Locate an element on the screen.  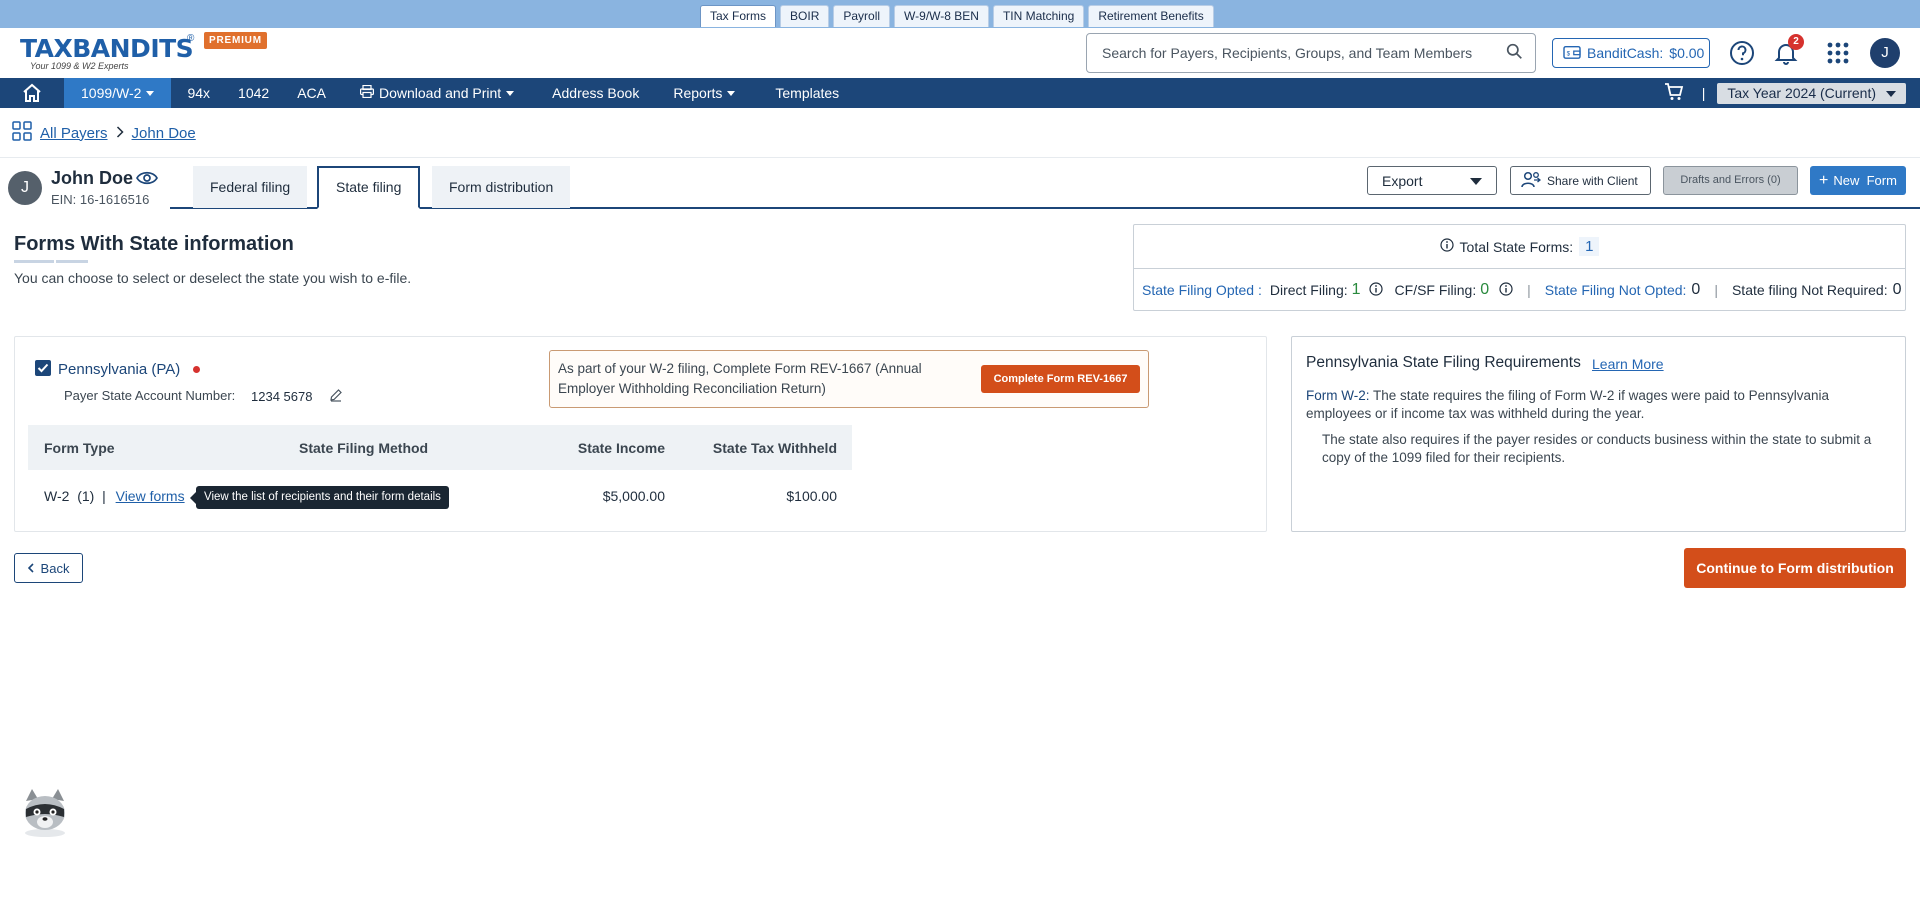
tab-federal-filing: Federal filing is located at coordinates (250, 187).